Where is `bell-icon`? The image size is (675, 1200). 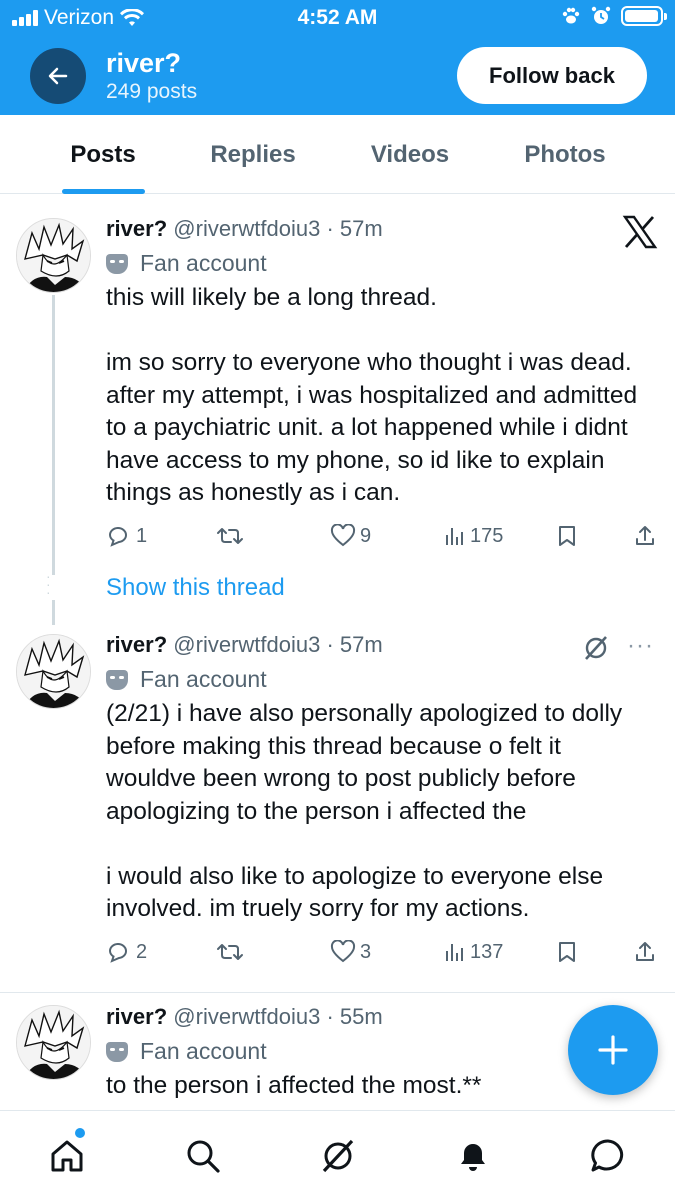 bell-icon is located at coordinates (473, 1157).